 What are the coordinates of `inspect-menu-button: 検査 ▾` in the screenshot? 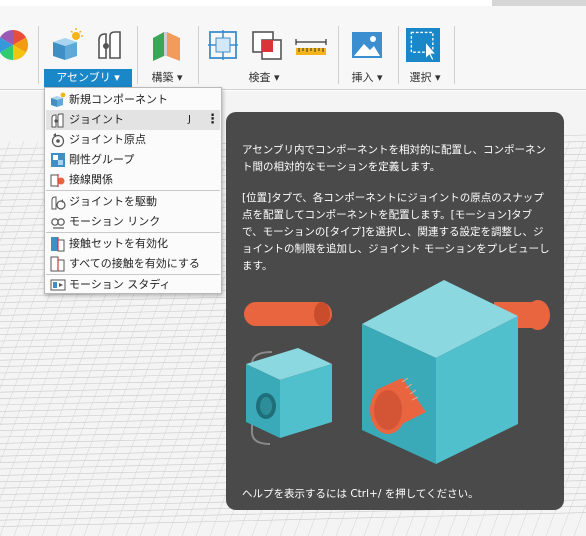 It's located at (264, 78).